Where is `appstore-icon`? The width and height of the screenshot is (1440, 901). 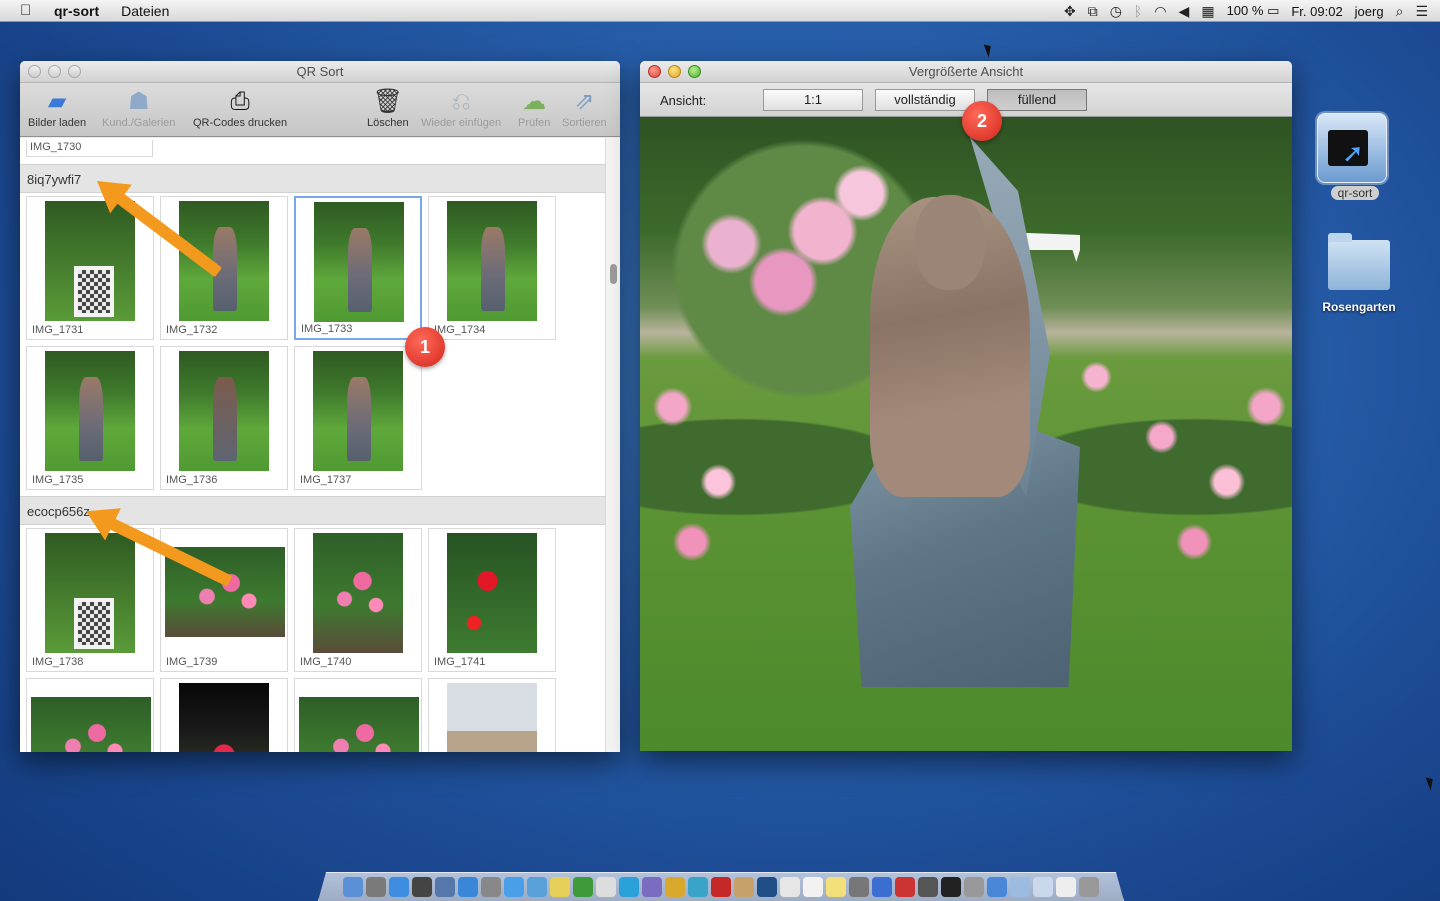 appstore-icon is located at coordinates (468, 887).